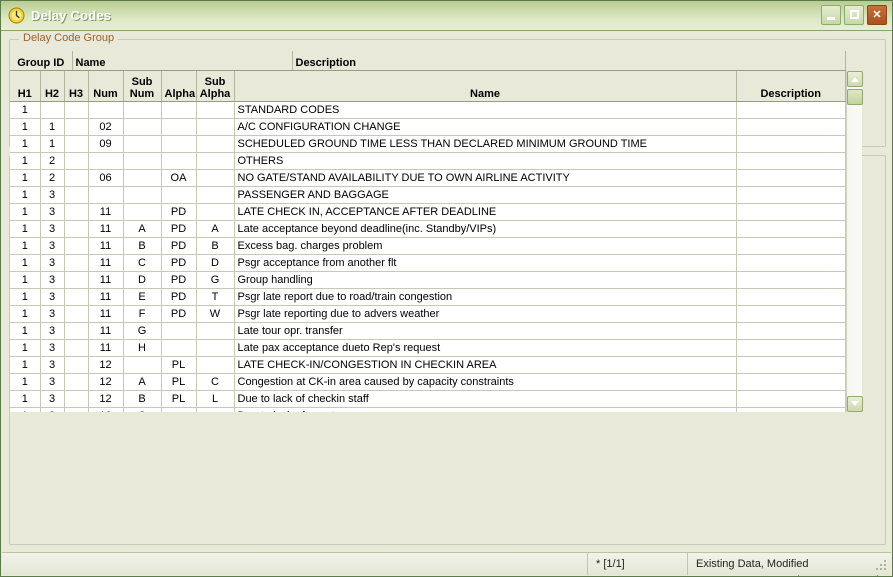 The image size is (893, 577). What do you see at coordinates (142, 297) in the screenshot?
I see `cell-sub-num: E` at bounding box center [142, 297].